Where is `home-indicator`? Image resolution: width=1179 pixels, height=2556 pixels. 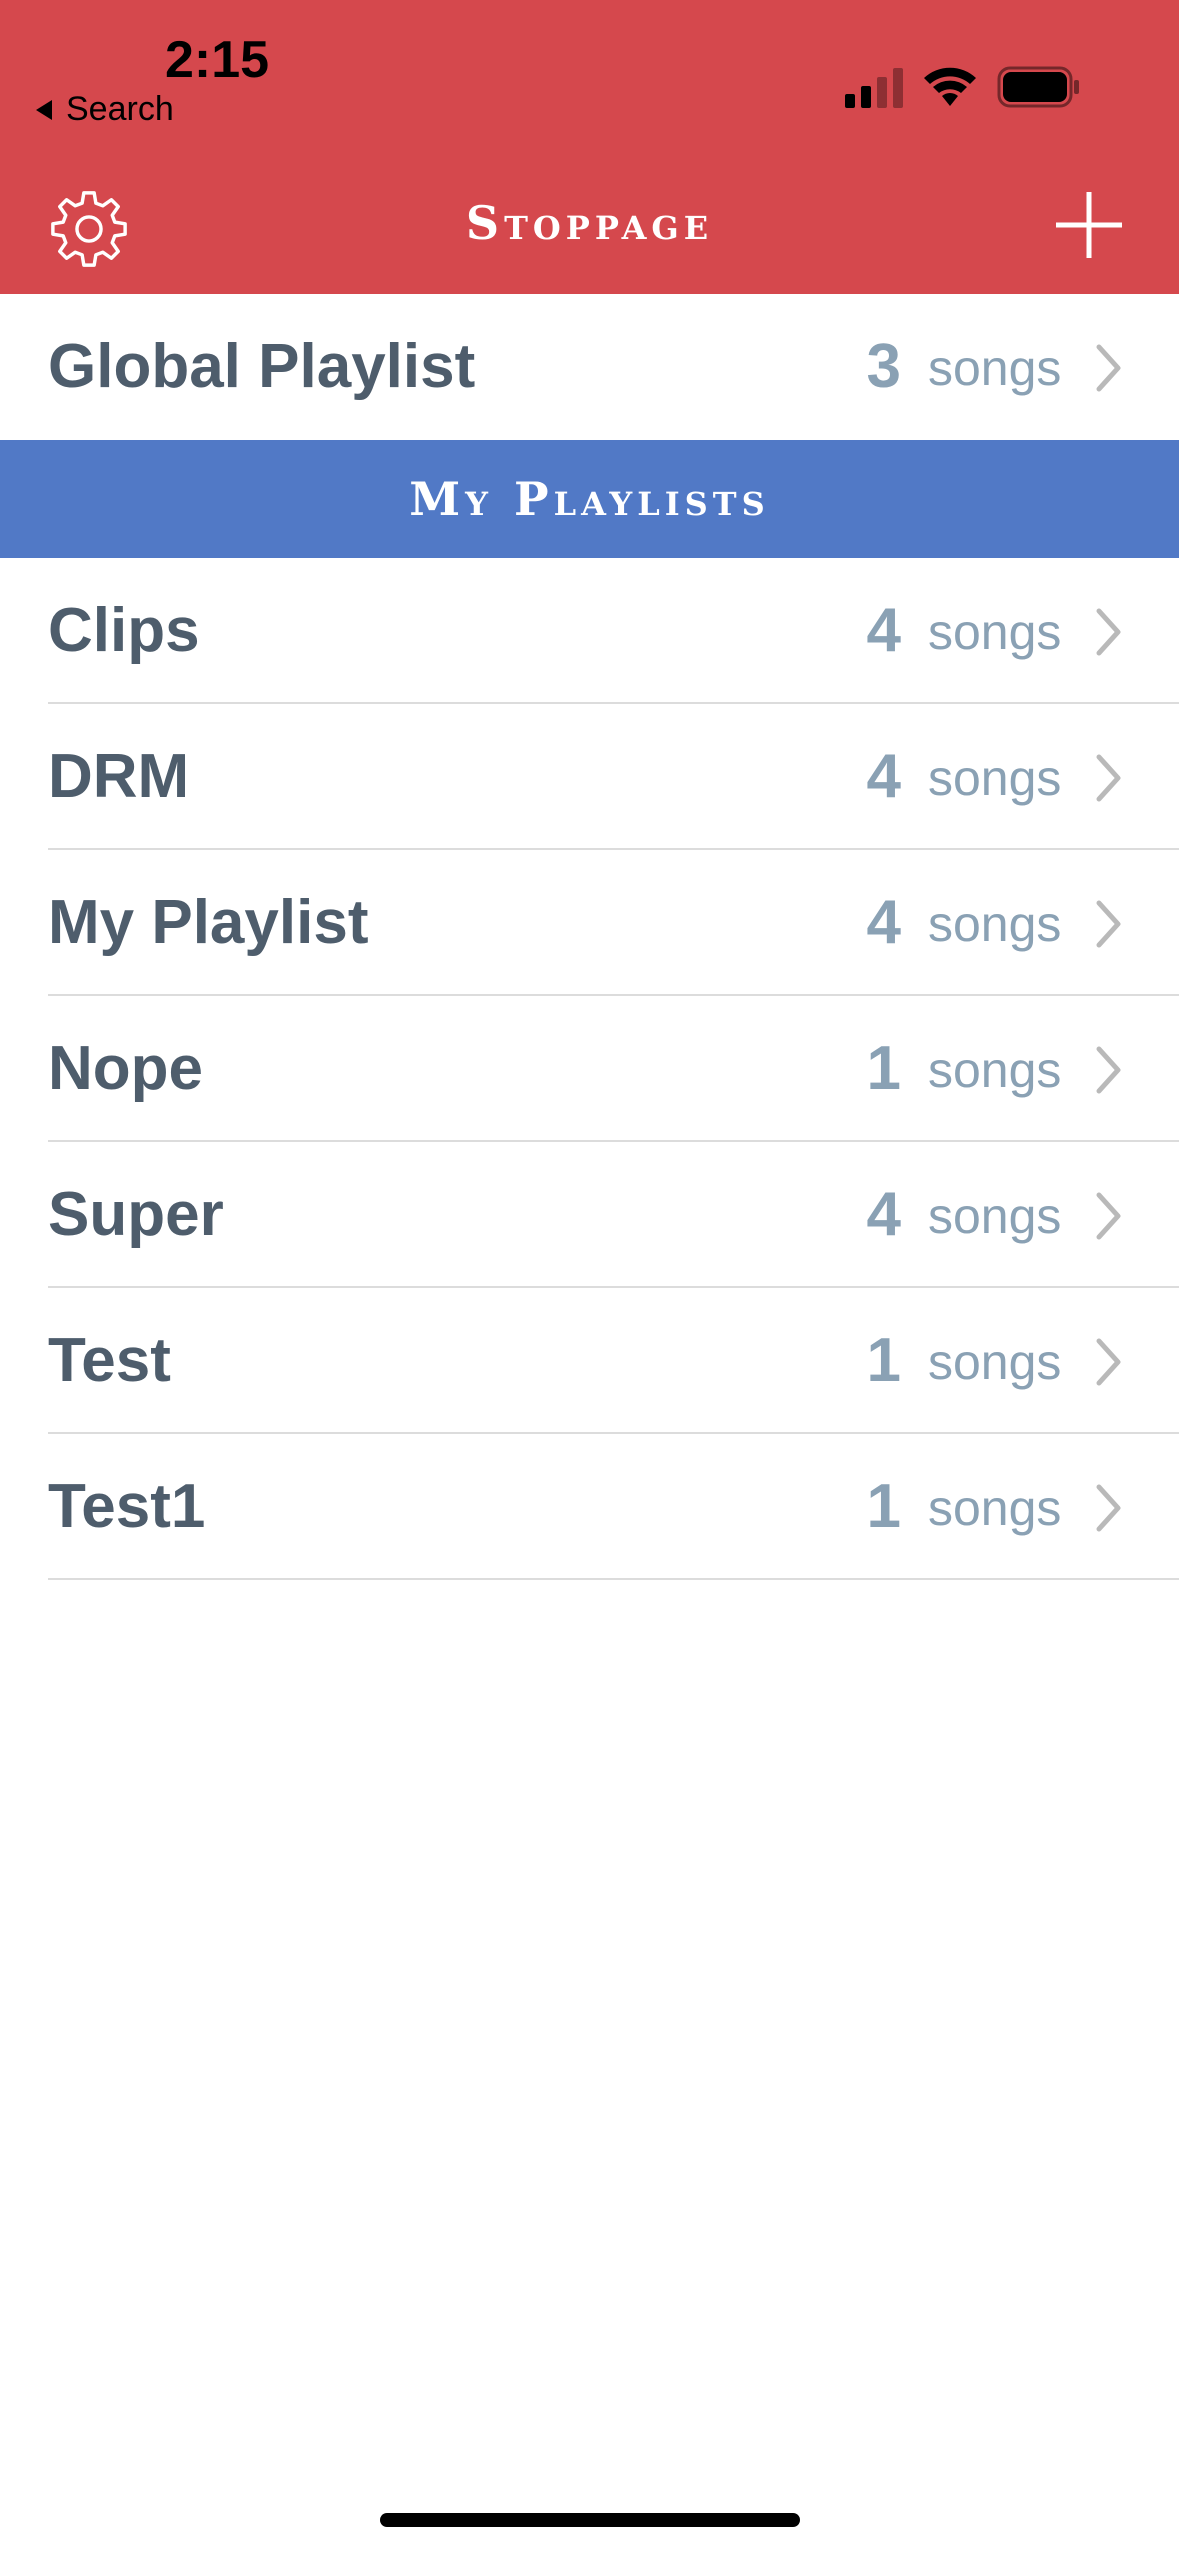
home-indicator is located at coordinates (590, 2520).